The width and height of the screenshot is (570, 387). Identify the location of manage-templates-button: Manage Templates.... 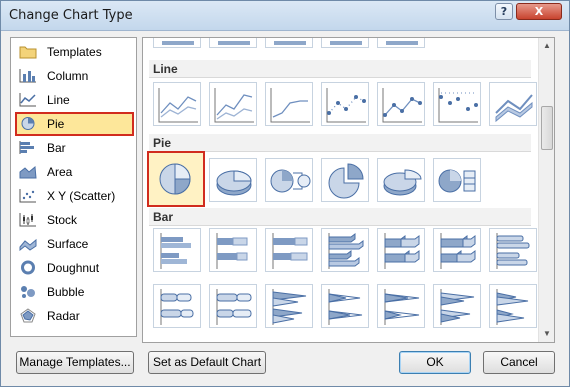
(75, 362).